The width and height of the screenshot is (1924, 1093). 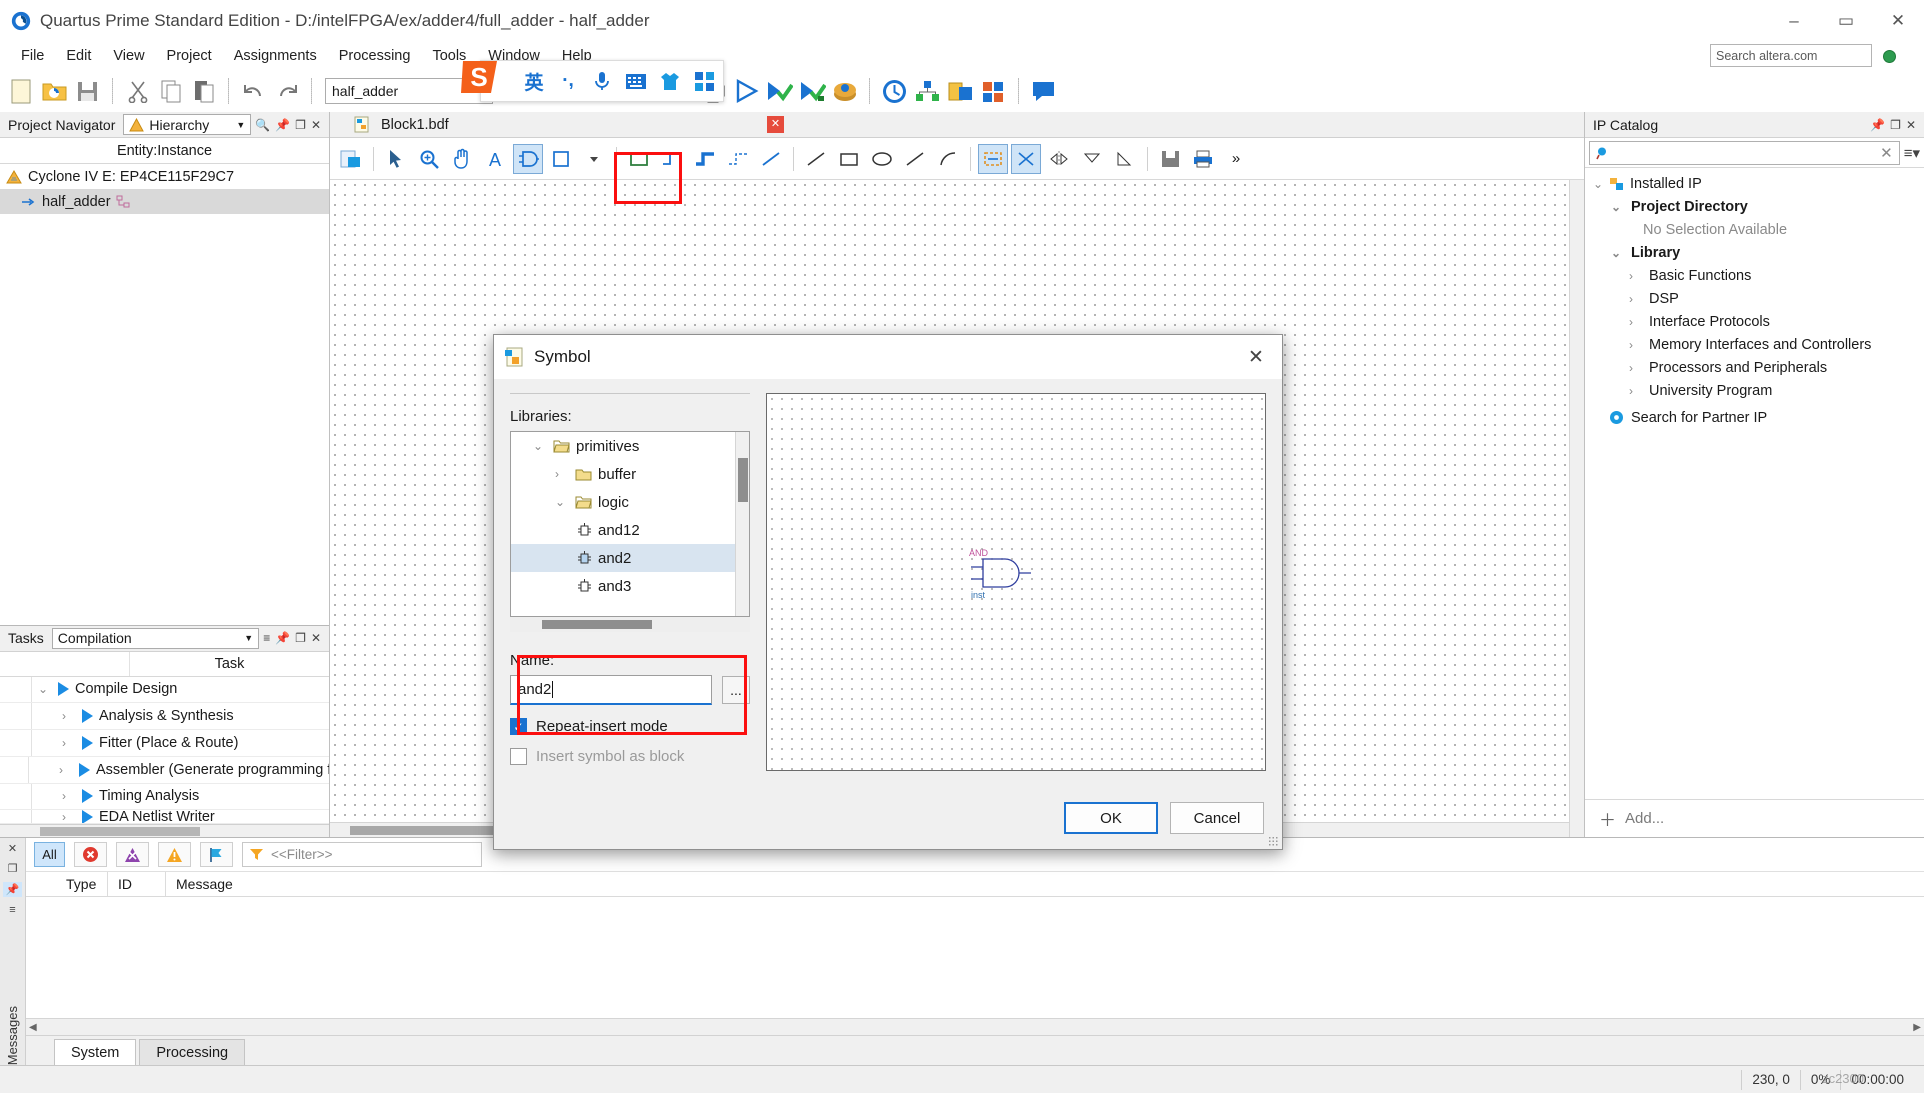 What do you see at coordinates (975, 957) in the screenshot?
I see `messages-list` at bounding box center [975, 957].